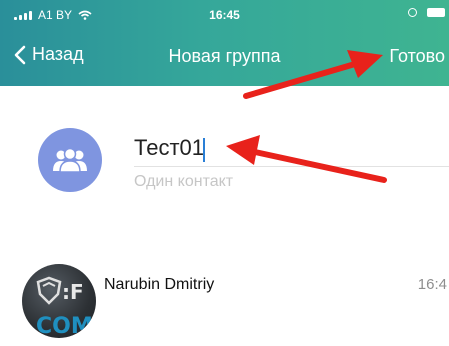  I want to click on navigation-bar: Назад Новая группа Готово, so click(224, 56).